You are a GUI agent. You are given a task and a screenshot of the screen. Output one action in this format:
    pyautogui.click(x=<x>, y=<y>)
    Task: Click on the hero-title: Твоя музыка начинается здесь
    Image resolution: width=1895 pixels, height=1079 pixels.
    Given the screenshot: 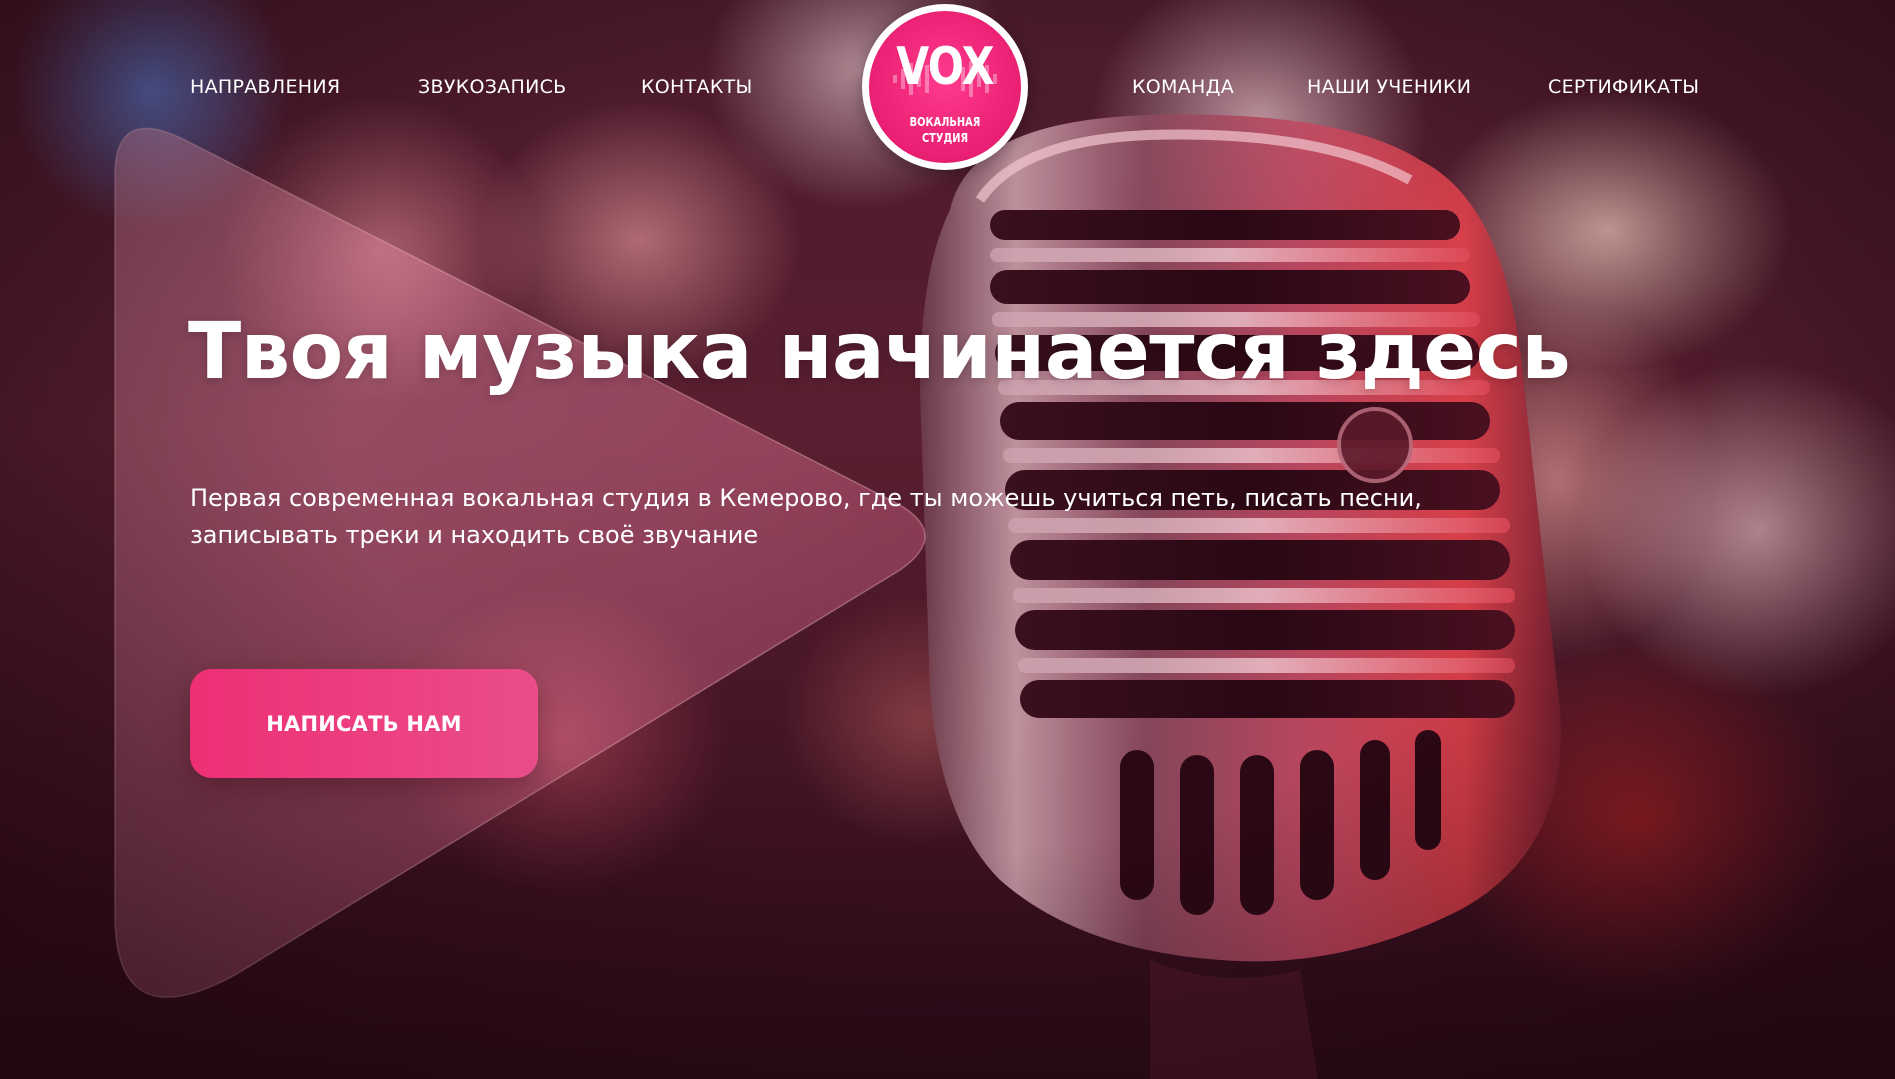 What is the action you would take?
    pyautogui.click(x=879, y=352)
    